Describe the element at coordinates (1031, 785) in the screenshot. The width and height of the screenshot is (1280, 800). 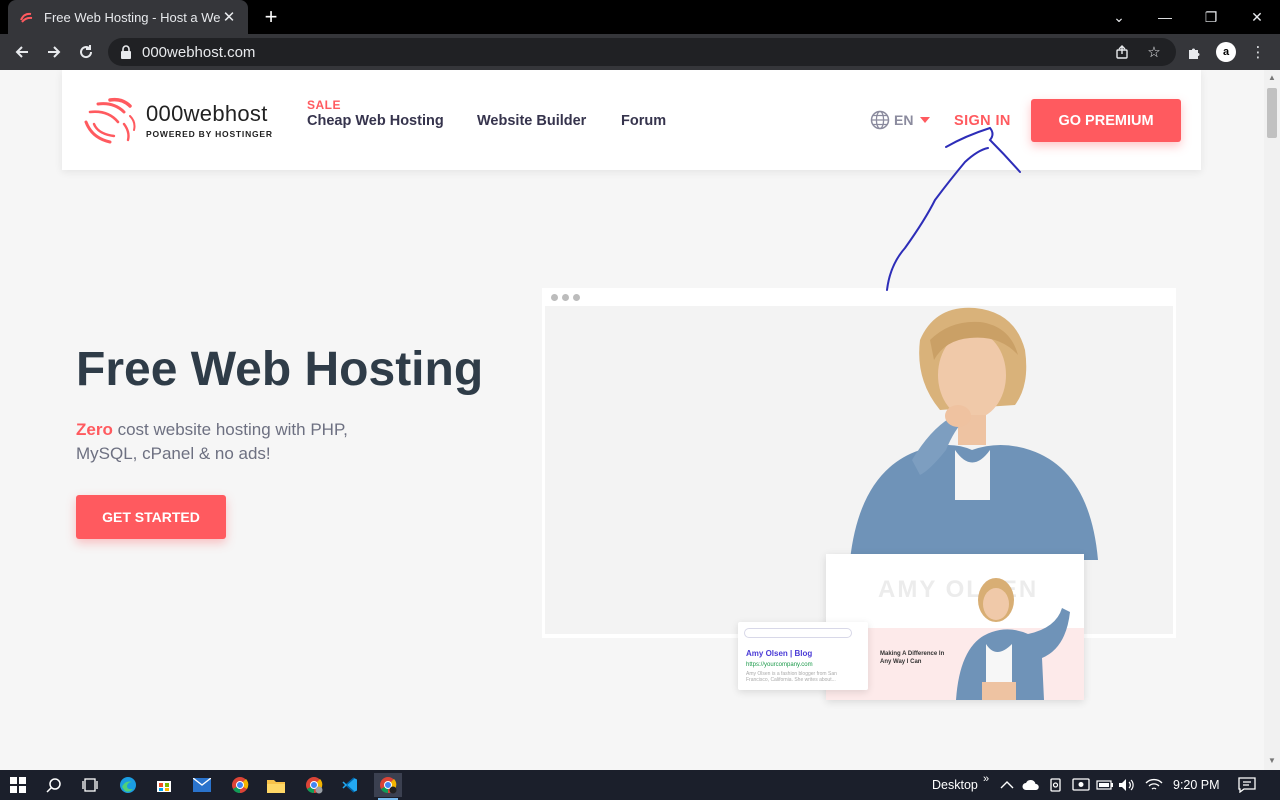
I see `onedrive-cloud-icon` at that location.